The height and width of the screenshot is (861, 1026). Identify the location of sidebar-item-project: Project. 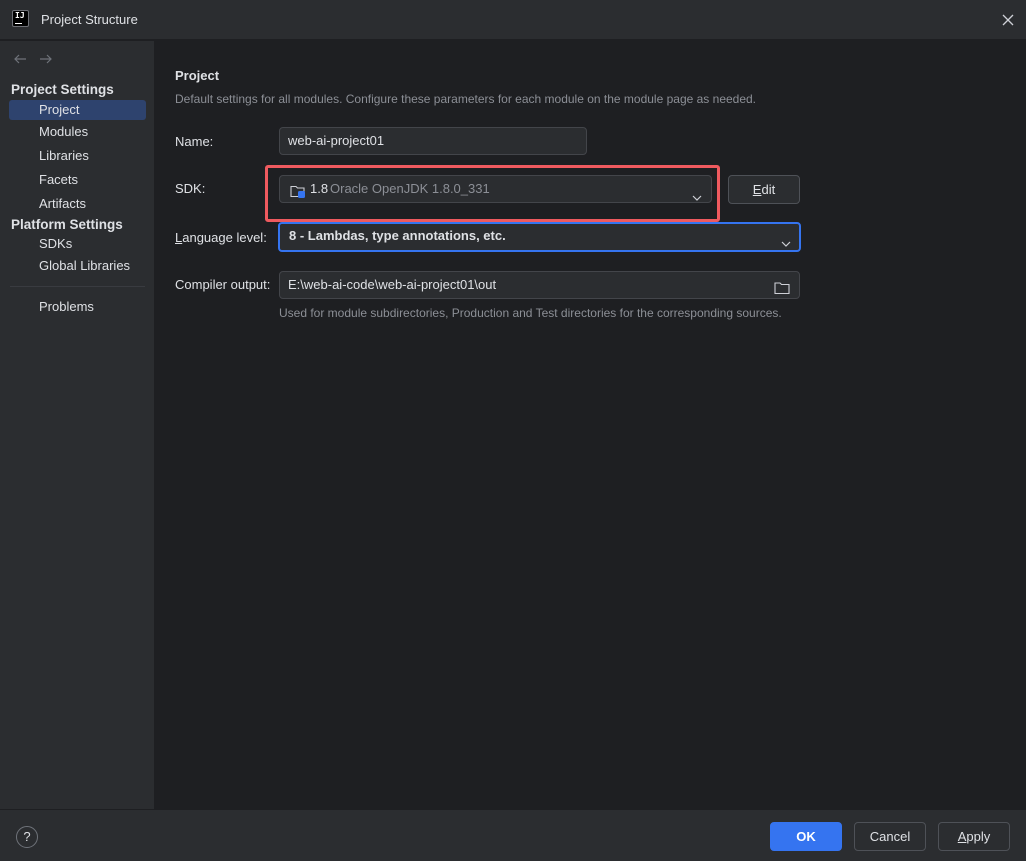
(77, 110).